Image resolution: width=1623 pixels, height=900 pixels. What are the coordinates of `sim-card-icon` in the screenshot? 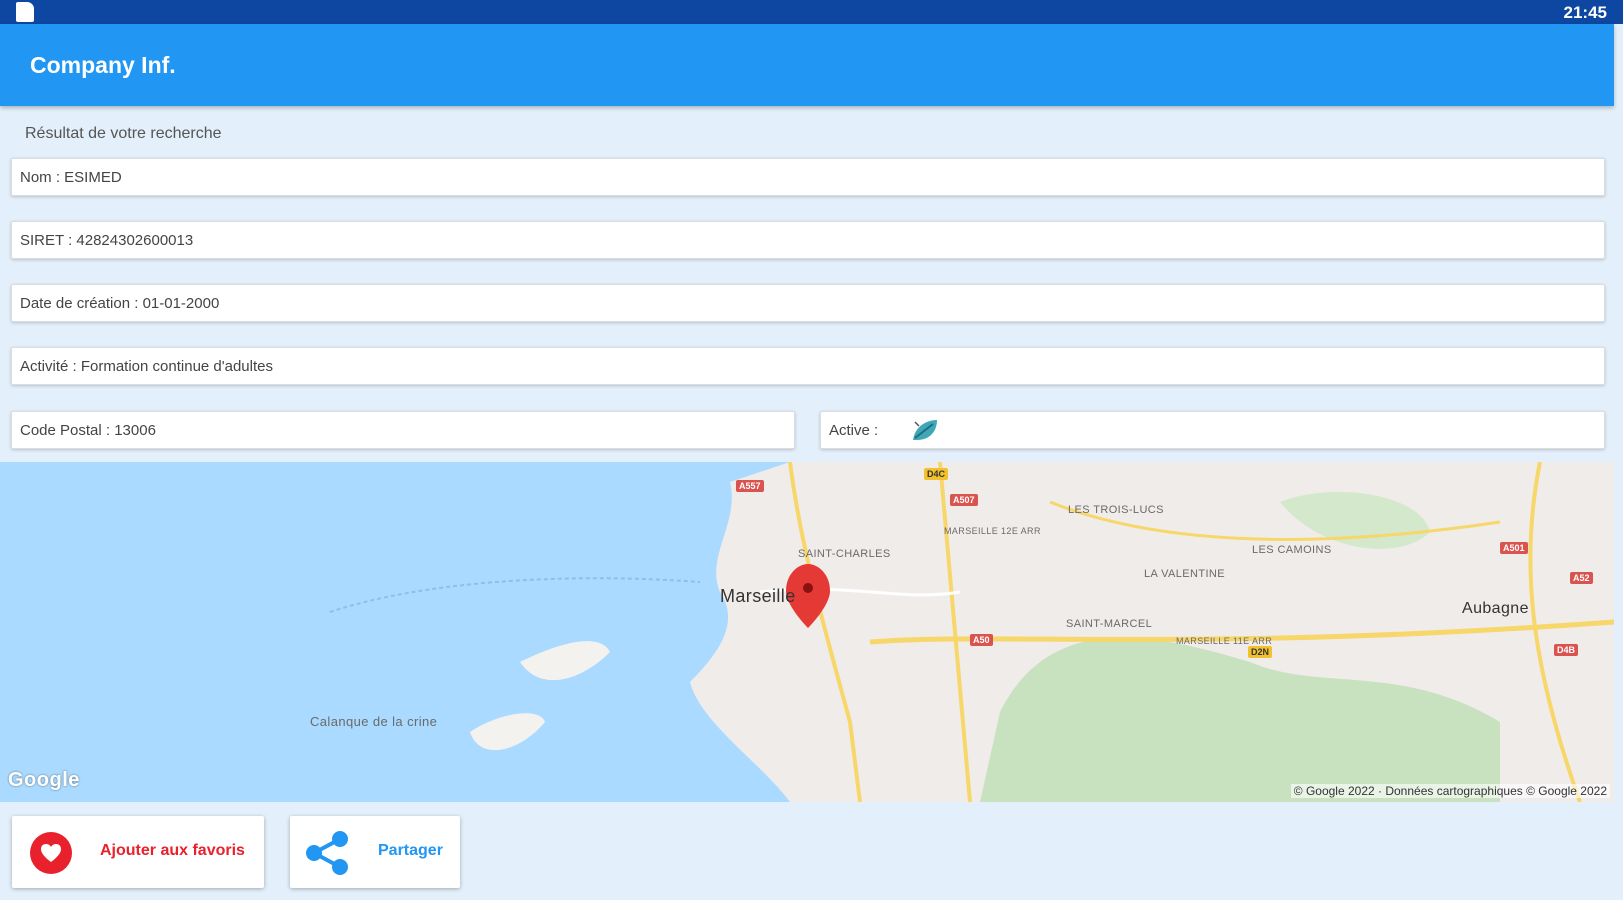 It's located at (25, 12).